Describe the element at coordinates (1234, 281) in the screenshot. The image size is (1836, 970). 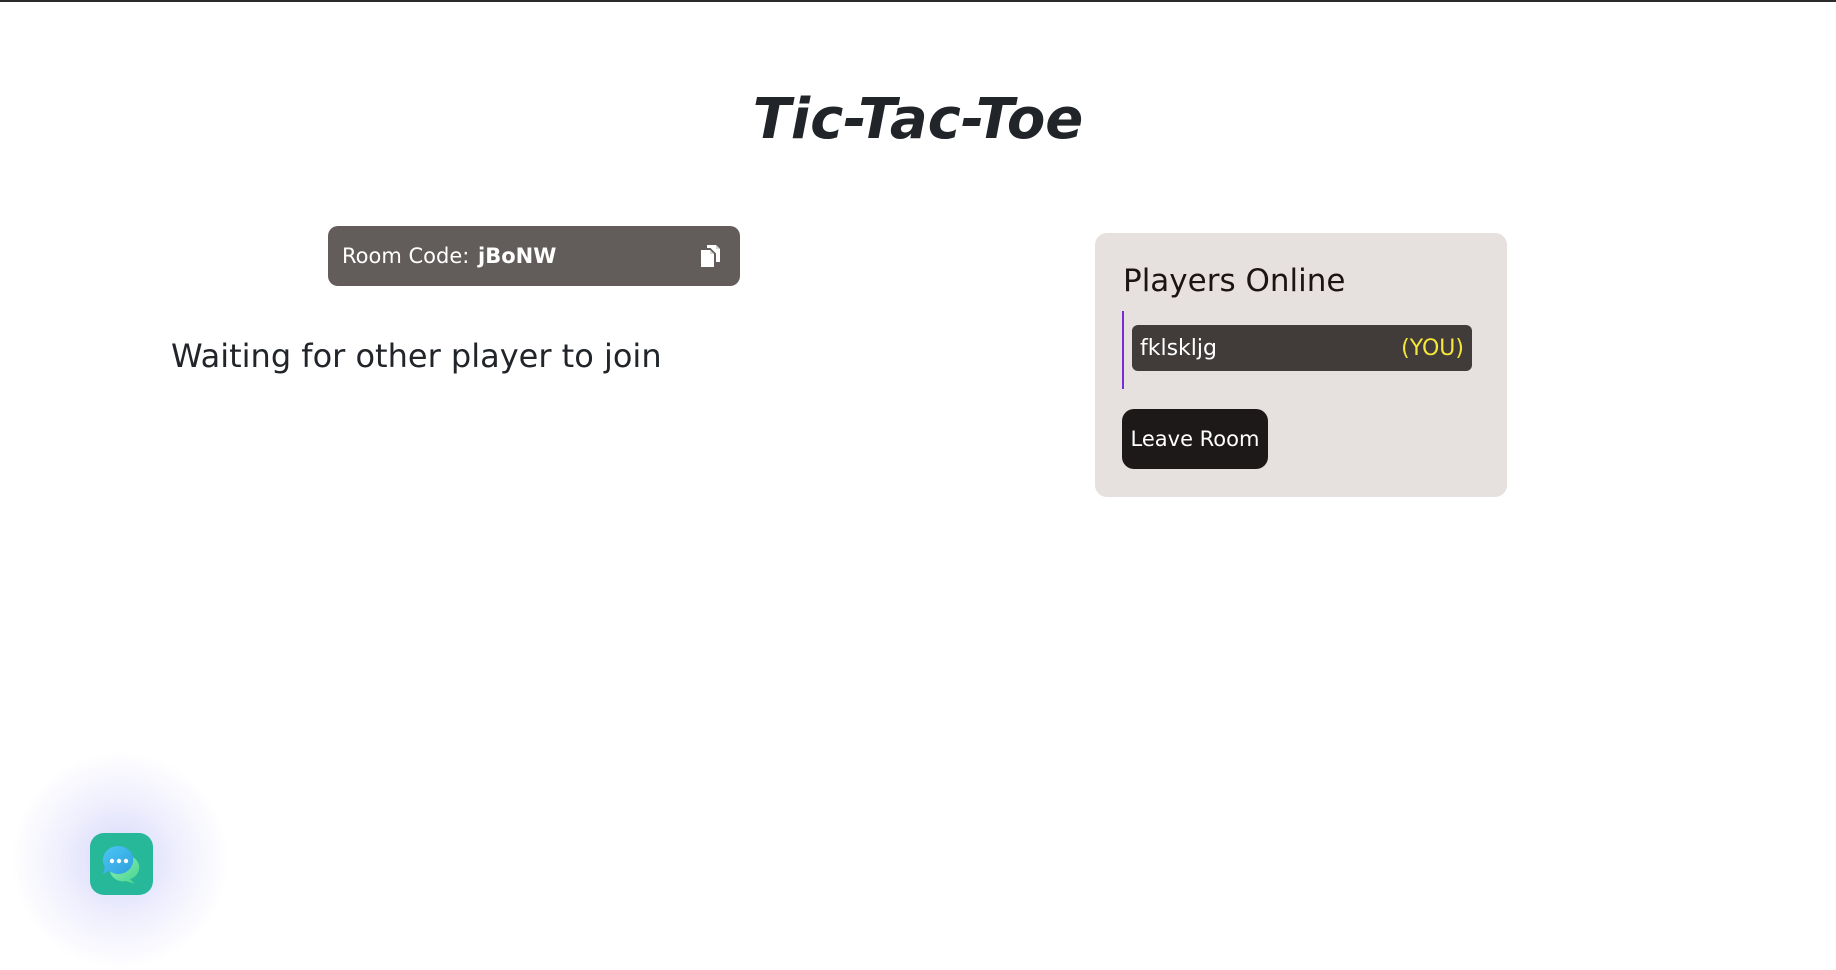
I see `players-online-title: Players Online` at that location.